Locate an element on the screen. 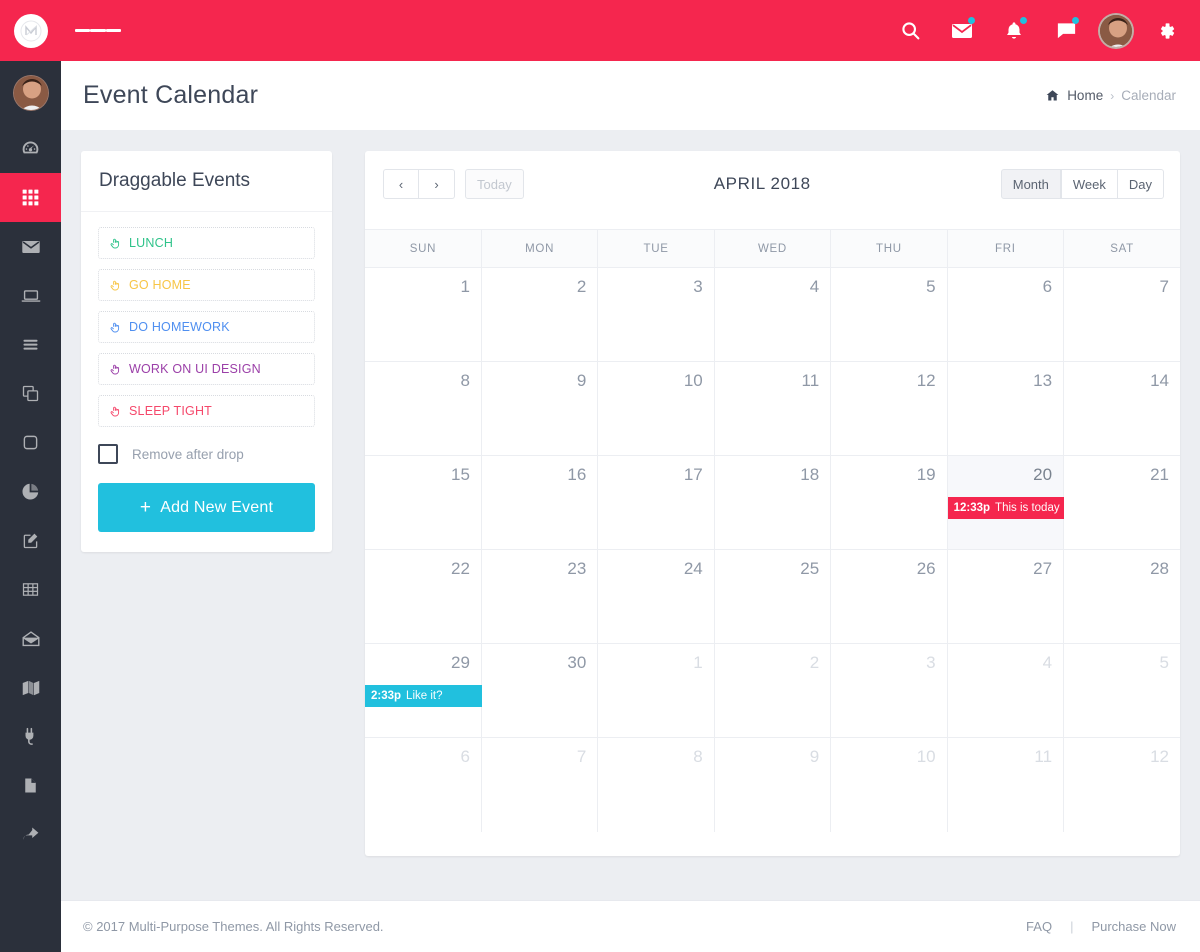 The height and width of the screenshot is (952, 1200). sidebar-item-forms is located at coordinates (30, 540).